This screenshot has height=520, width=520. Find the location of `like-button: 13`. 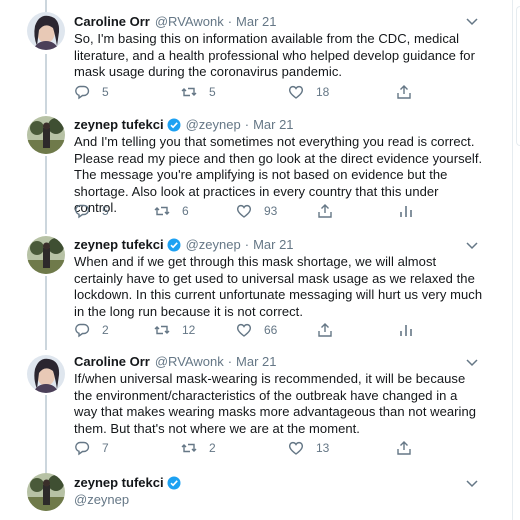

like-button: 13 is located at coordinates (308, 448).